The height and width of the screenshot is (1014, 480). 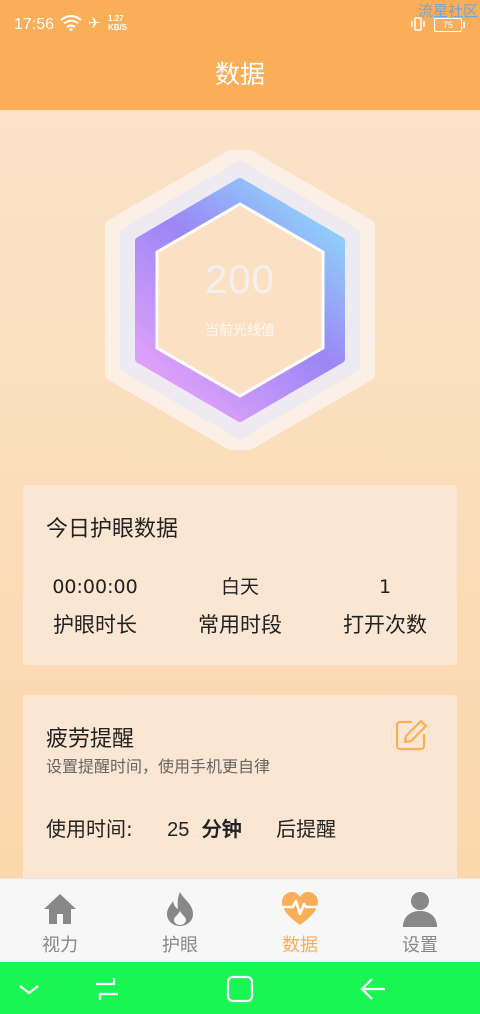 I want to click on light-label: 当前光线值, so click(x=240, y=331).